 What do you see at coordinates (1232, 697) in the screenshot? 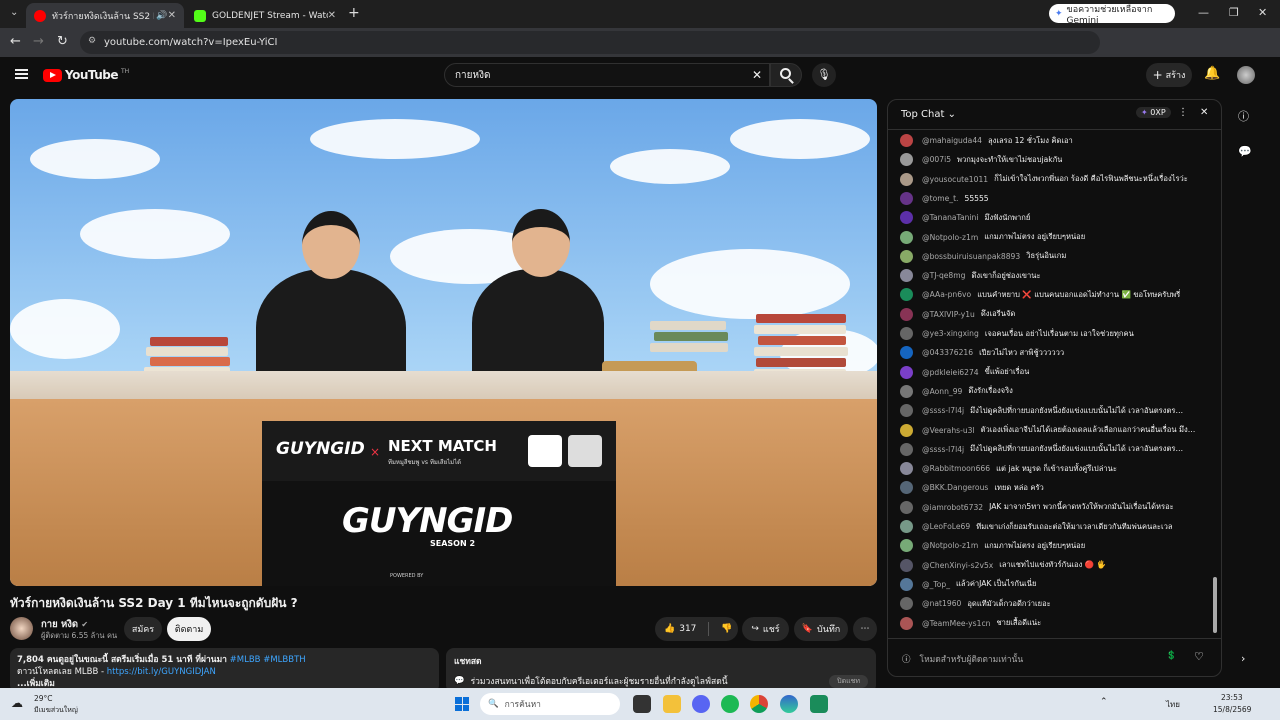
I see `clock-time: 23:53` at bounding box center [1232, 697].